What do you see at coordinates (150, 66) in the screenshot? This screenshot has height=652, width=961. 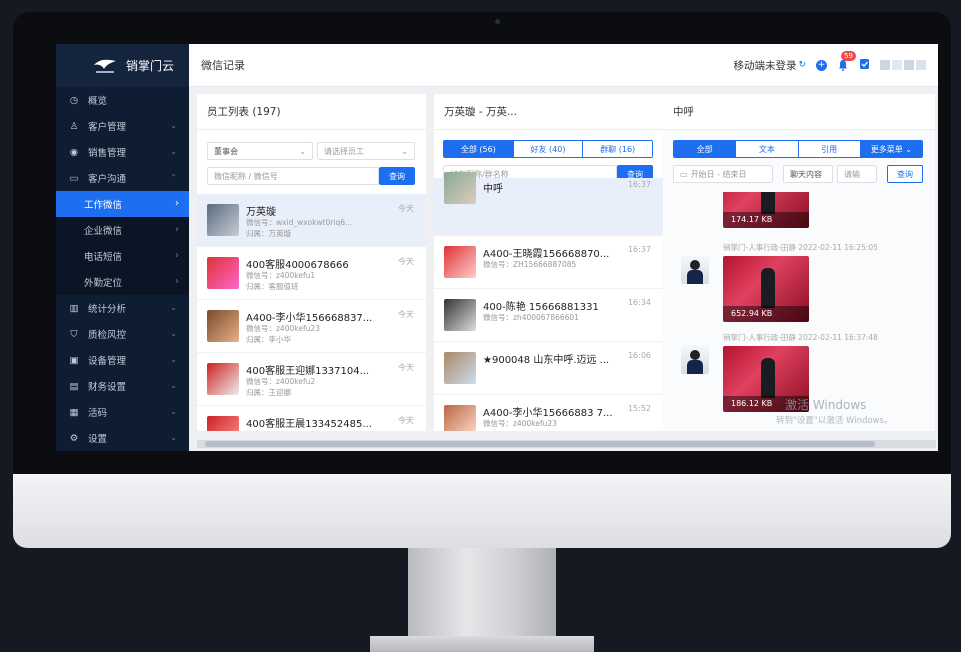 I see `app-name: 销掌门云` at bounding box center [150, 66].